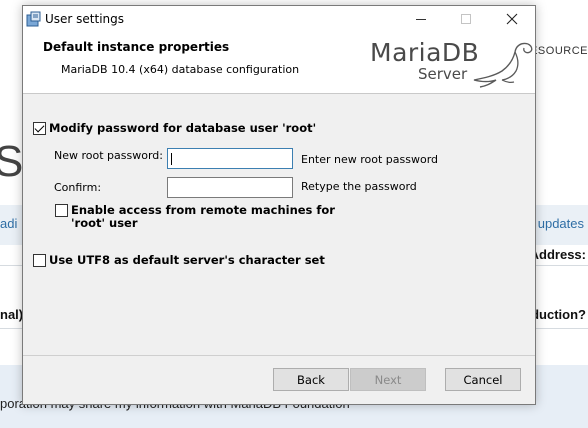 The height and width of the screenshot is (428, 588). I want to click on mariadb-logo: MariaDB Server, so click(452, 63).